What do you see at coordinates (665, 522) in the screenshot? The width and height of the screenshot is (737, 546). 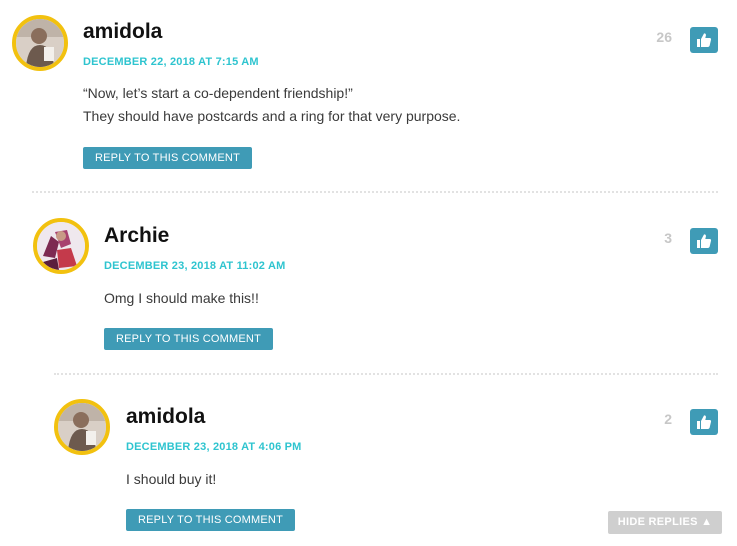 I see `hide-replies-button: HIDE REPLIES ▲` at bounding box center [665, 522].